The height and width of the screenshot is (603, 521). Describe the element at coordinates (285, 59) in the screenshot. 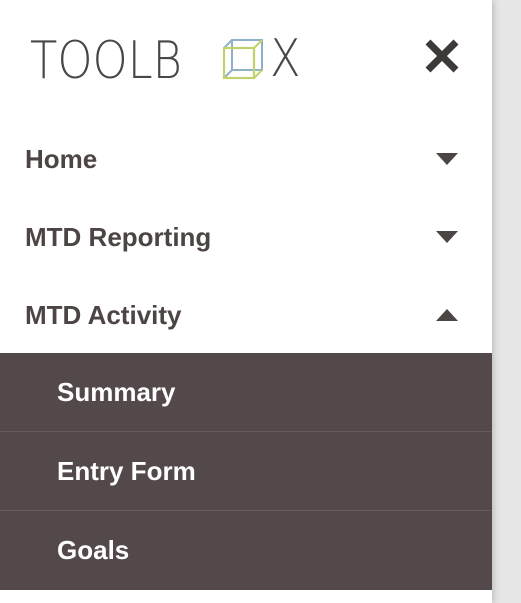

I see `logo-text-right: X` at that location.